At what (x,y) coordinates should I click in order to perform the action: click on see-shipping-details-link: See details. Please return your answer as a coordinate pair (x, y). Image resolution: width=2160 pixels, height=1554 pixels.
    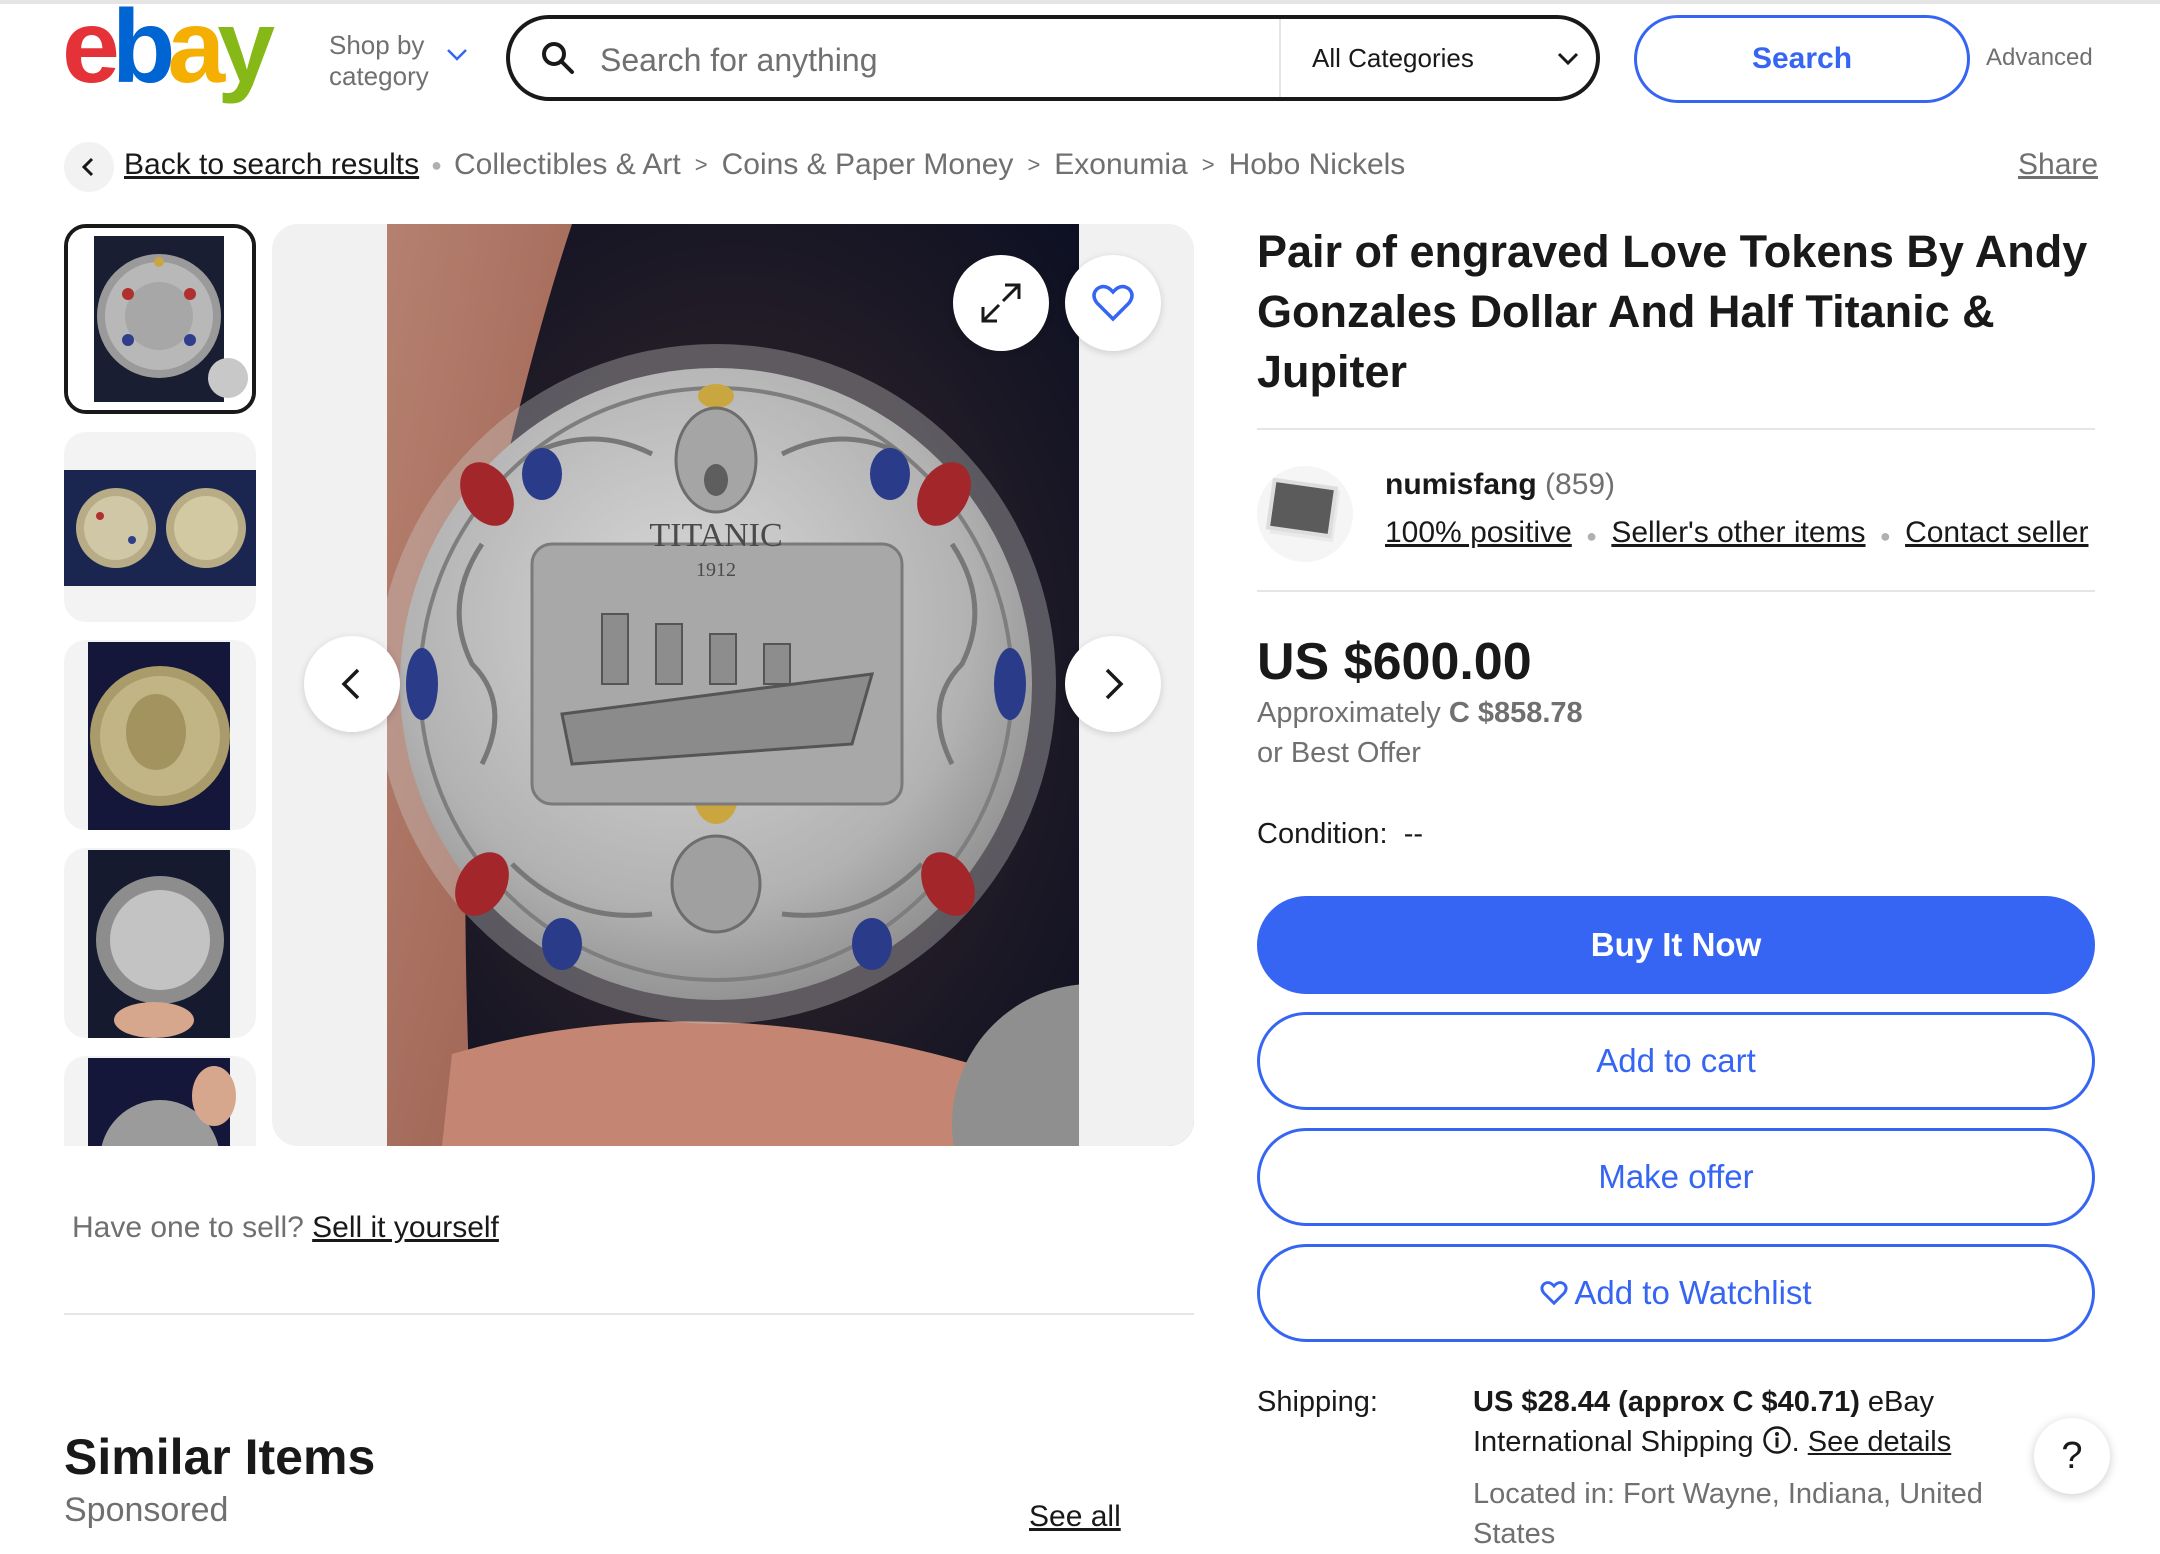
    Looking at the image, I should click on (1880, 1442).